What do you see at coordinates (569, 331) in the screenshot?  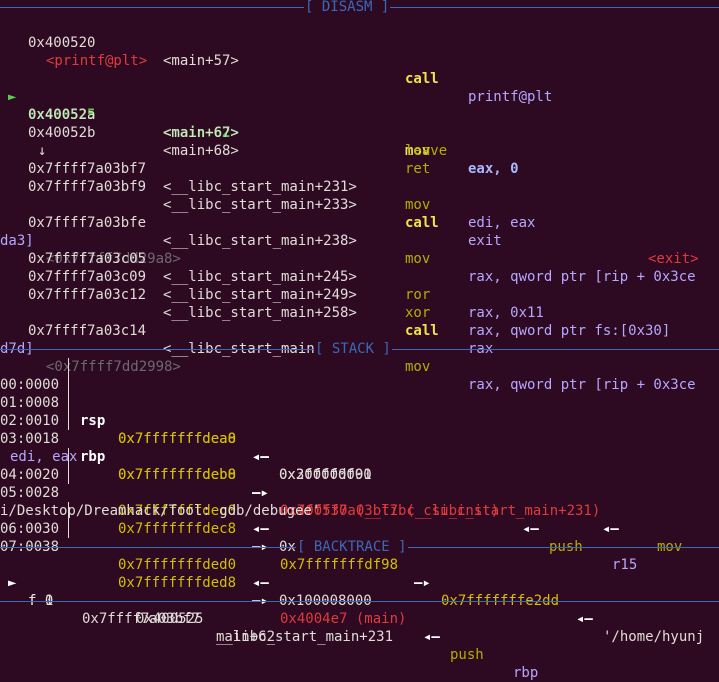 I see `disasm-operand: rax, qword ptr fs:[0x30]` at bounding box center [569, 331].